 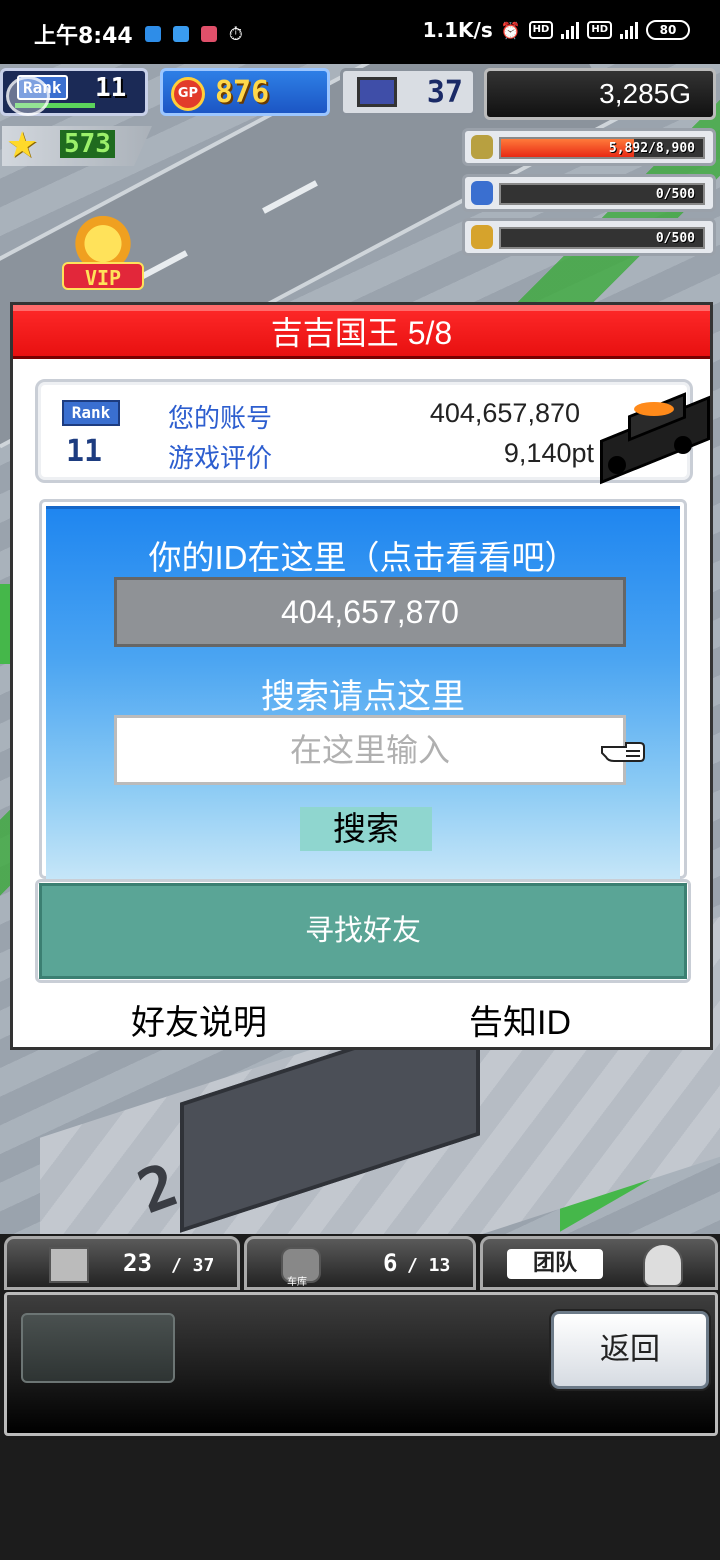 I want to click on network-speed: 1.1K/s, so click(x=457, y=30).